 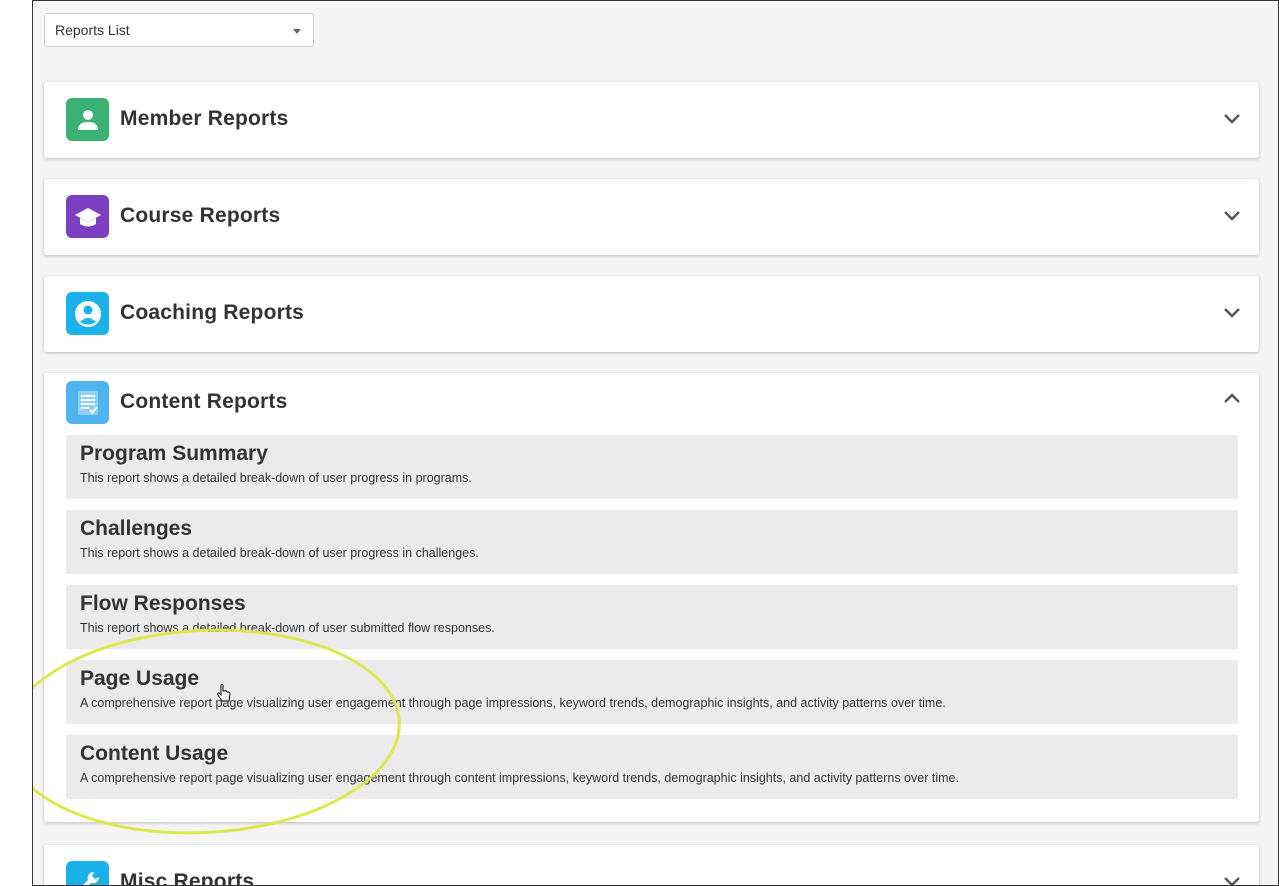 I want to click on section-misc-reports: Misc Reports, so click(x=651, y=865).